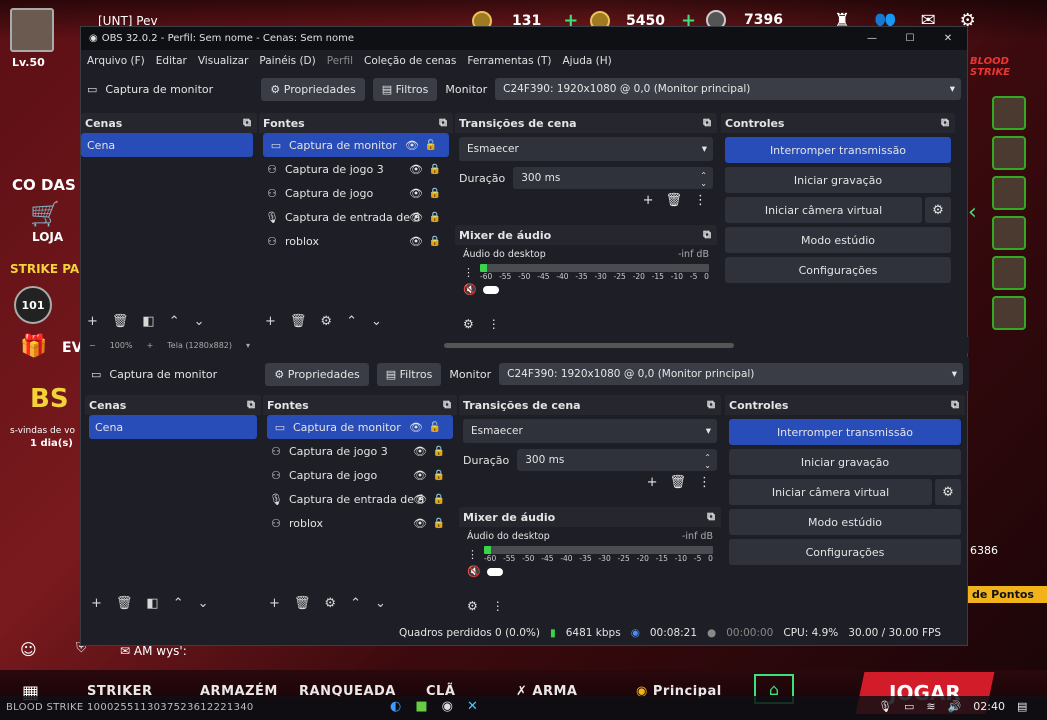 The width and height of the screenshot is (1047, 720). What do you see at coordinates (586, 149) in the screenshot?
I see `transition-select: Esmaecer ▾` at bounding box center [586, 149].